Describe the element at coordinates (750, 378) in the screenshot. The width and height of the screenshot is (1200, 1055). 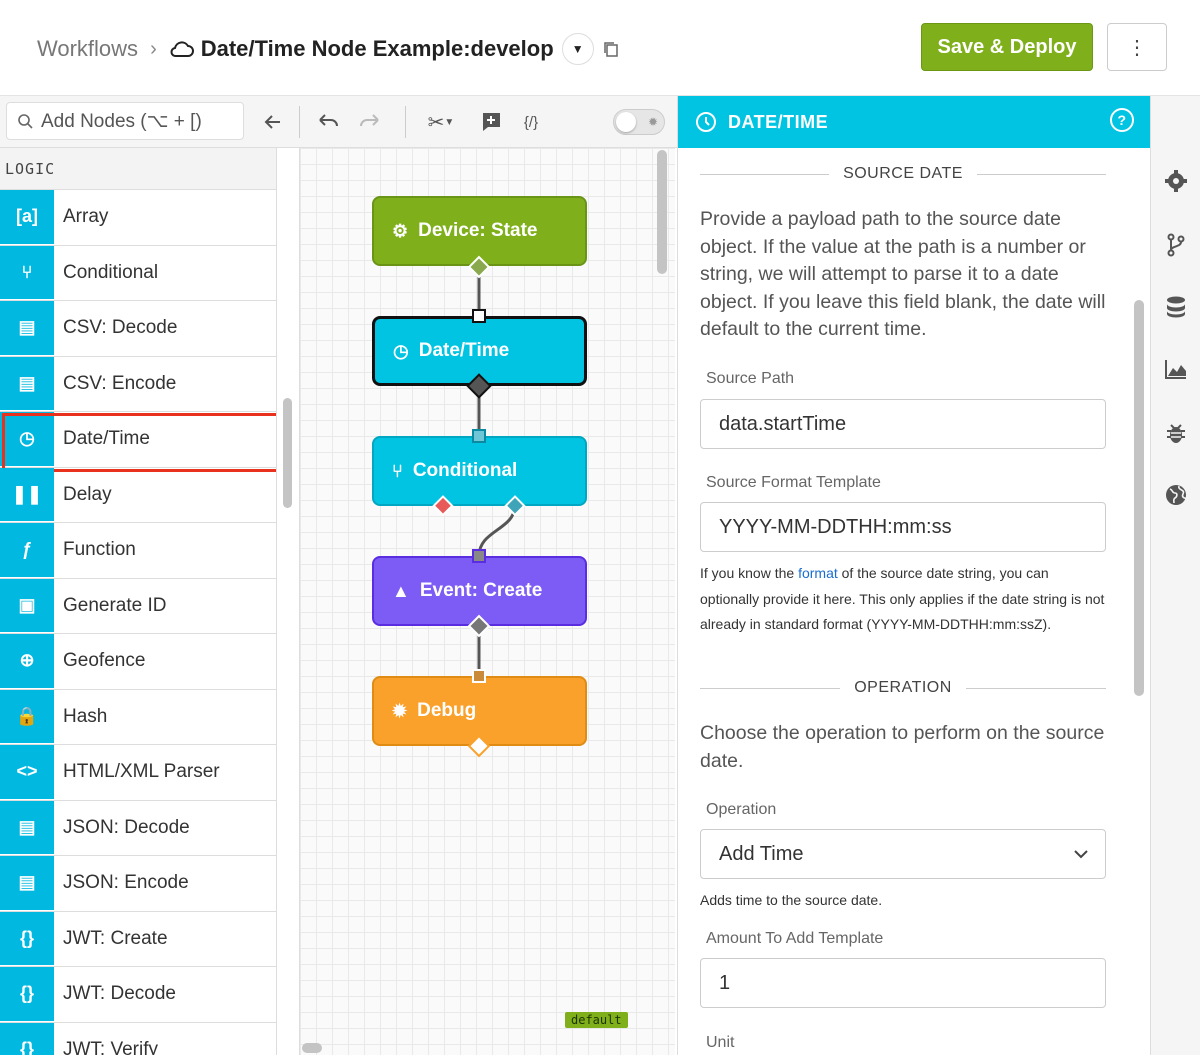
I see `source-path-label: Source Path` at that location.